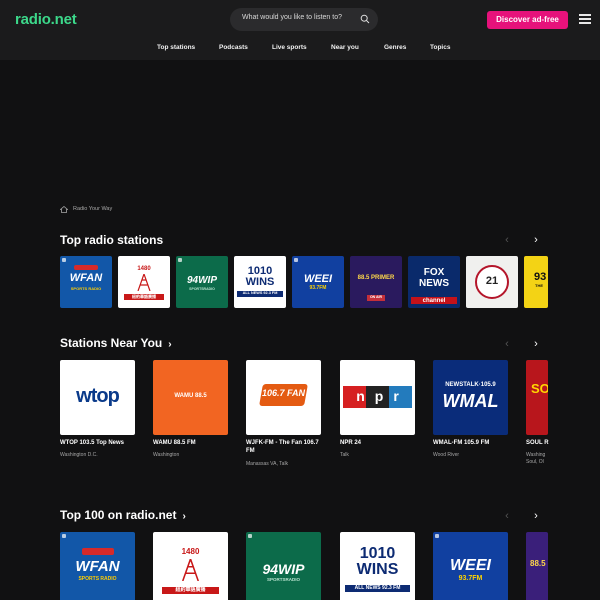 The image size is (600, 600). I want to click on station-name: WJFK-FM - The Fan 106.7 FM, so click(286, 447).